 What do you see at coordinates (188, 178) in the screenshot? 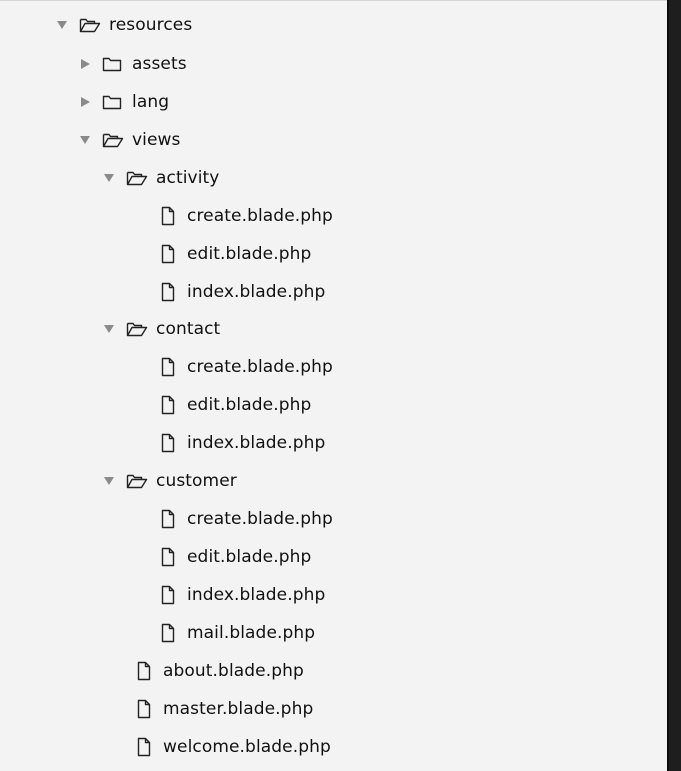
I see `tree-item-label: activity` at bounding box center [188, 178].